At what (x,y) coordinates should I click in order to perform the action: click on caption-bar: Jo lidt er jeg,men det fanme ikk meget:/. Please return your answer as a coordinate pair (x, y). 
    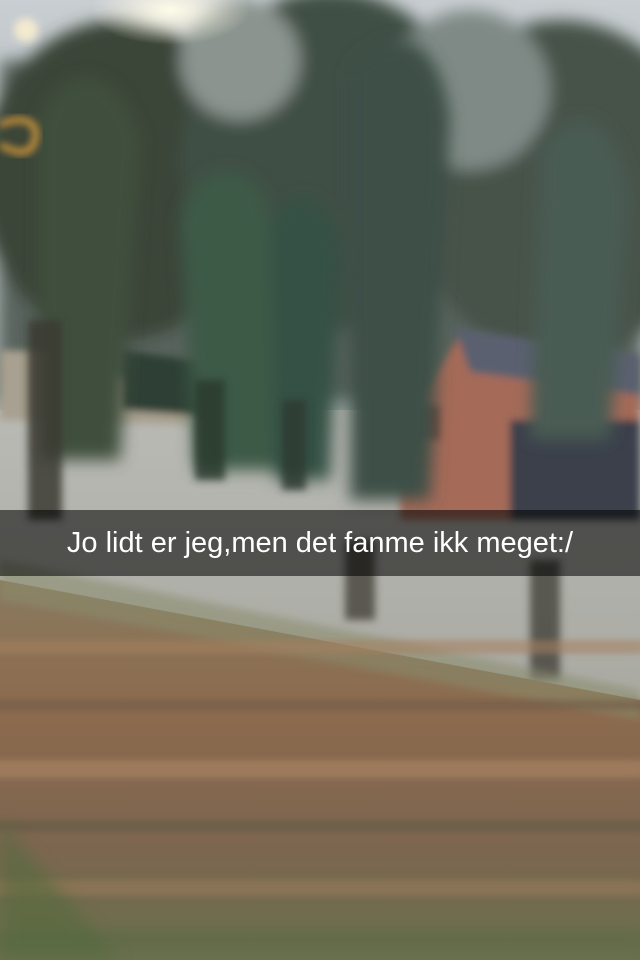
    Looking at the image, I should click on (320, 543).